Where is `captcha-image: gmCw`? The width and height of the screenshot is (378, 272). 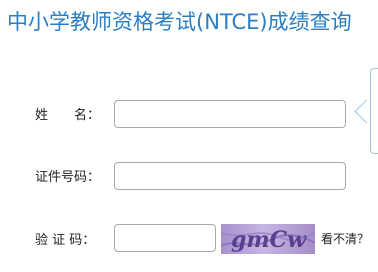 captcha-image: gmCw is located at coordinates (268, 239).